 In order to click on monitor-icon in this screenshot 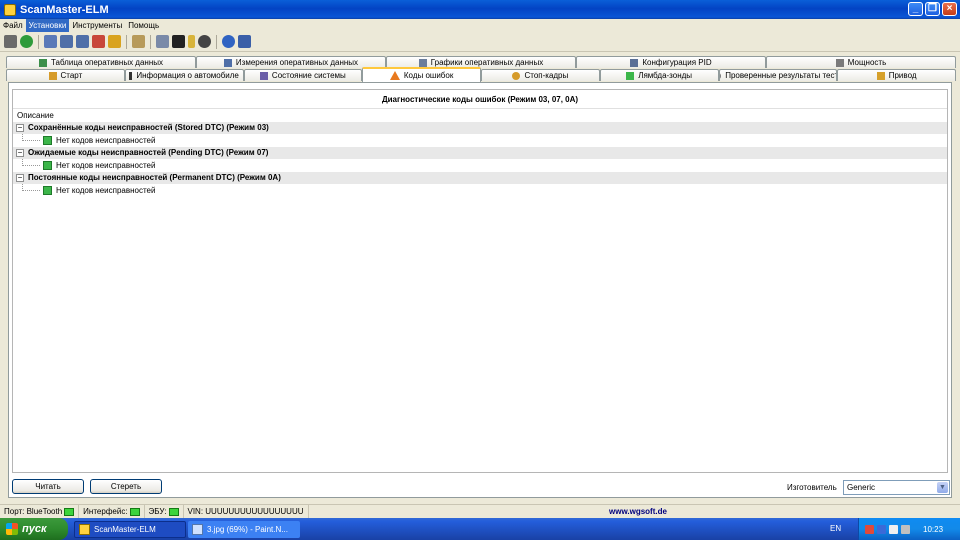, I will do `click(178, 41)`.